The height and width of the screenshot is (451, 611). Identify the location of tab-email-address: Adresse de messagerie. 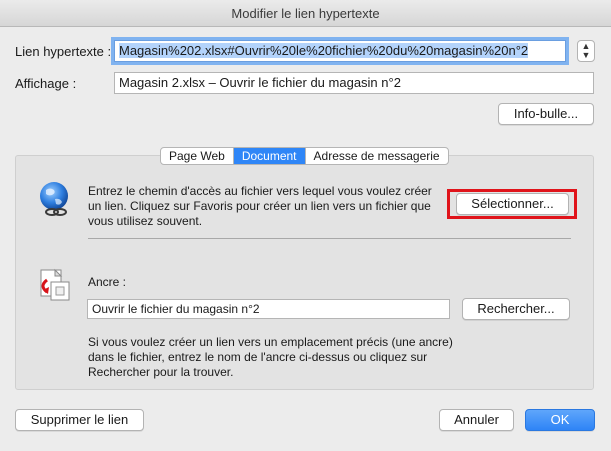
(377, 156).